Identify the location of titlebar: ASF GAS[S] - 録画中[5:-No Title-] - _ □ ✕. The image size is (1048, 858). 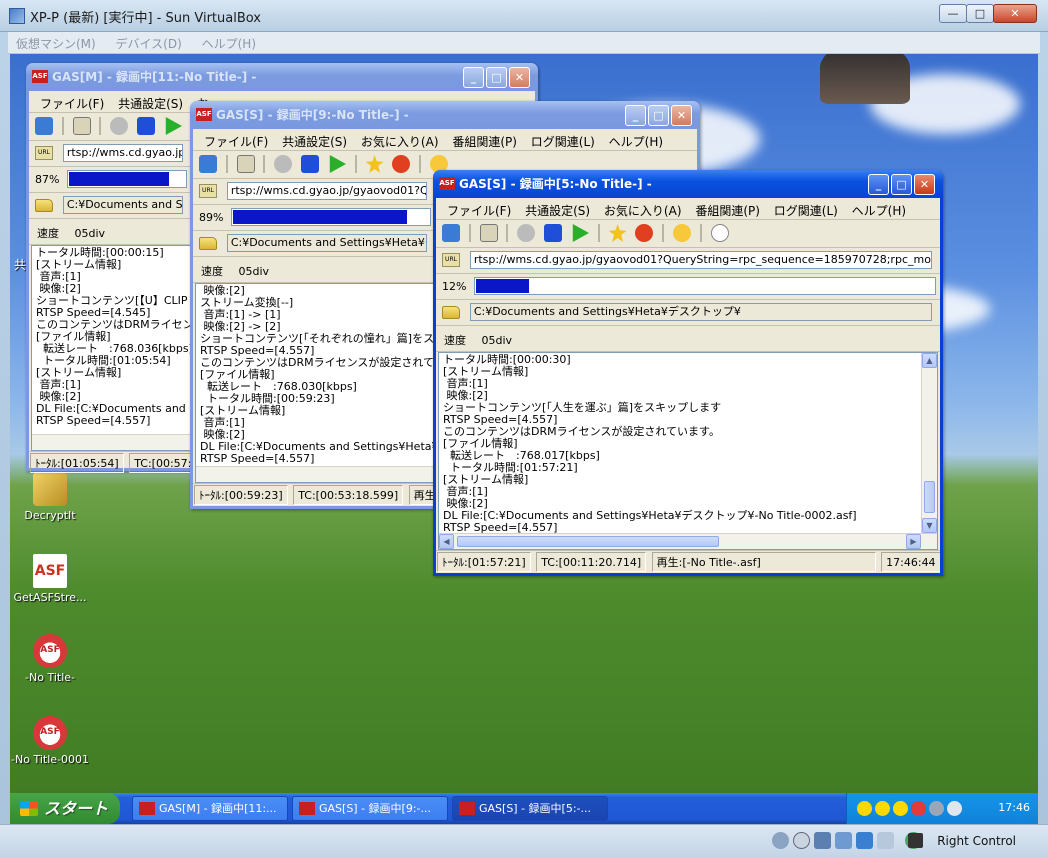
(688, 184).